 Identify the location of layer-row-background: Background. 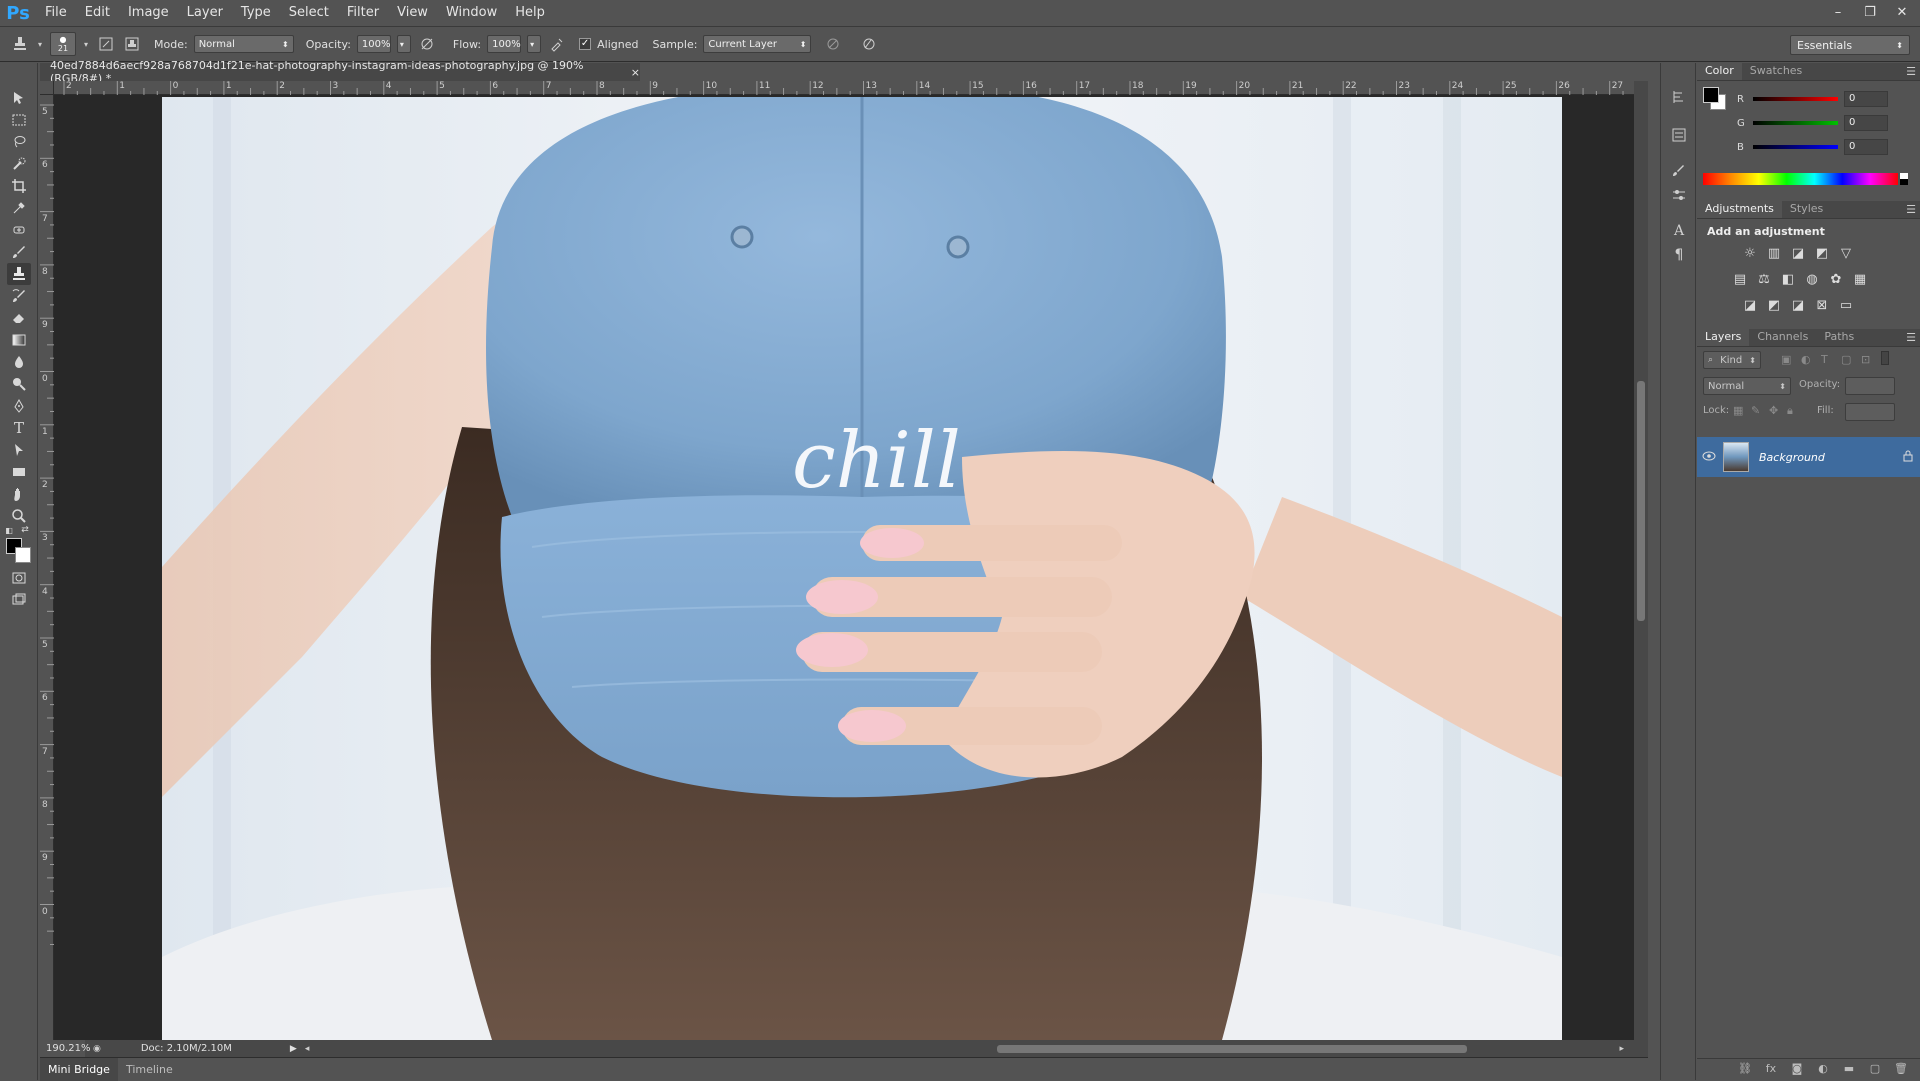
(1808, 457).